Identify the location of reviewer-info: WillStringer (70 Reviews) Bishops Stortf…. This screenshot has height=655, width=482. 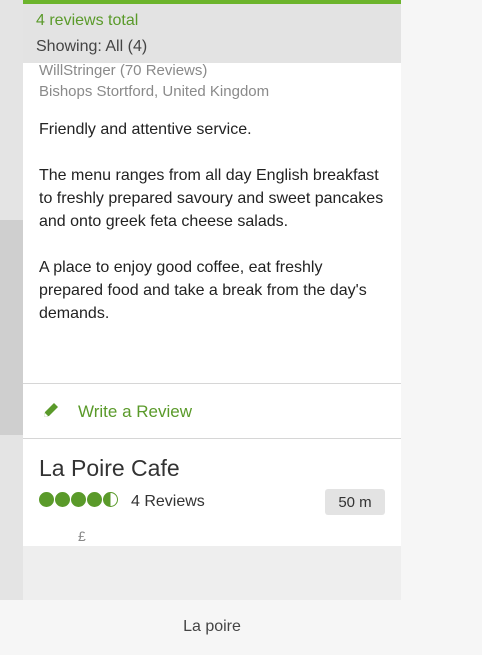
(154, 81).